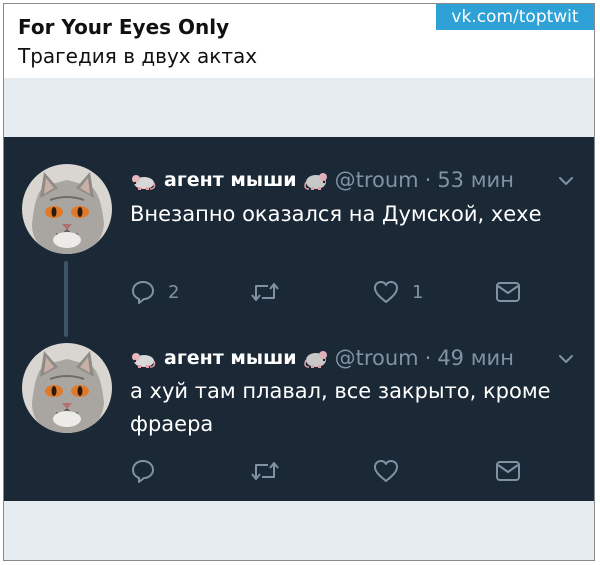  I want to click on background-band-top, so click(299, 107).